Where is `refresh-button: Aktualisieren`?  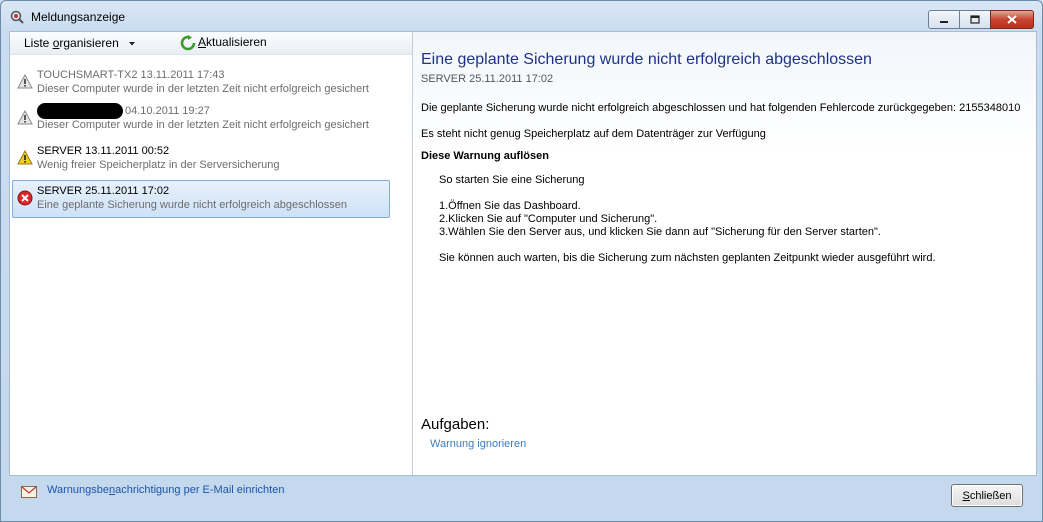 refresh-button: Aktualisieren is located at coordinates (223, 43).